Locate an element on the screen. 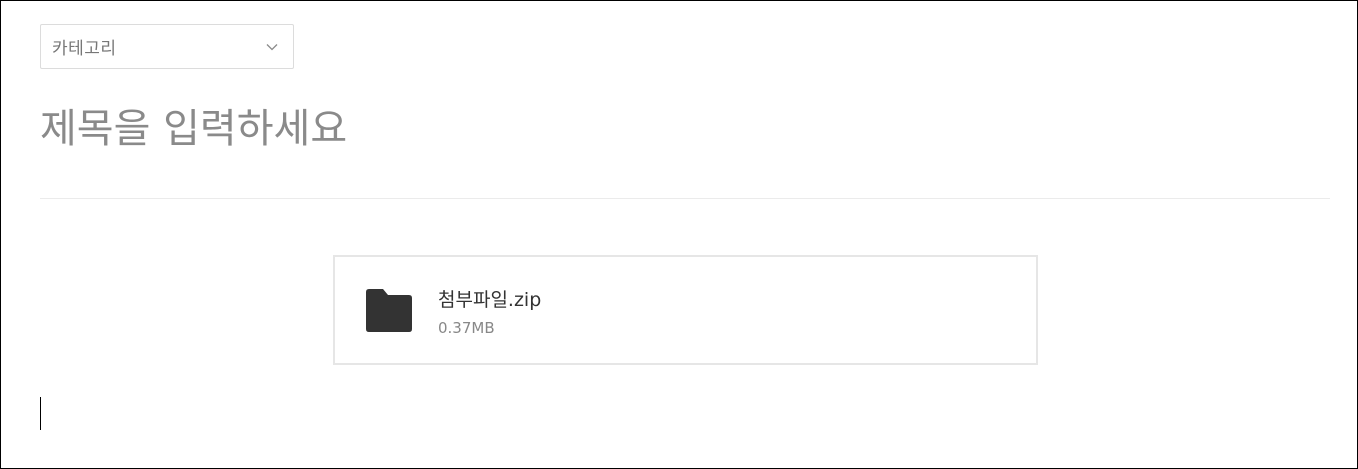 Image resolution: width=1358 pixels, height=469 pixels. title-input is located at coordinates (685, 129).